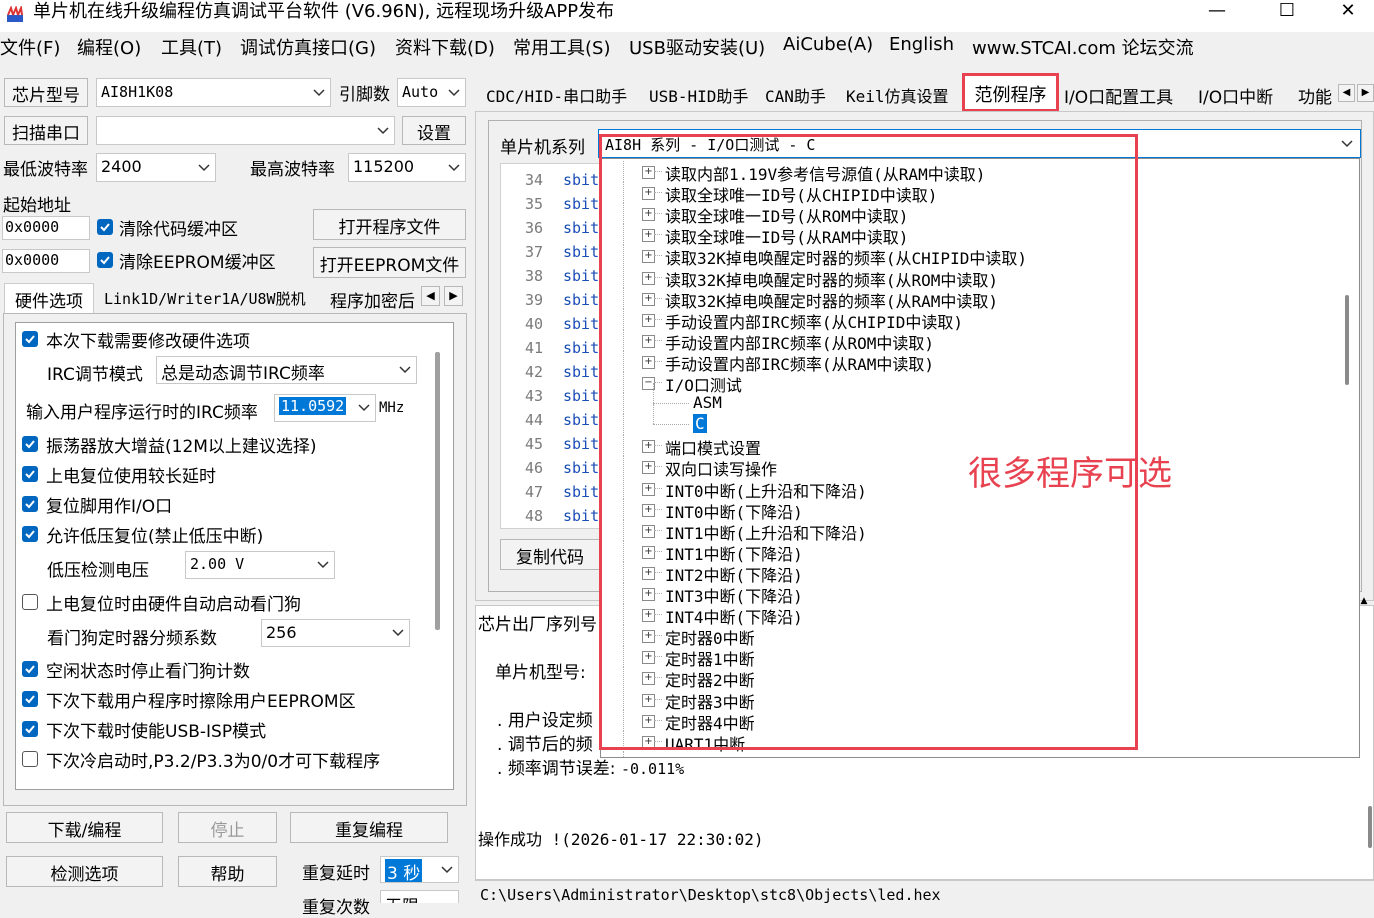  I want to click on repeat-count-select: 无限, so click(419, 896).